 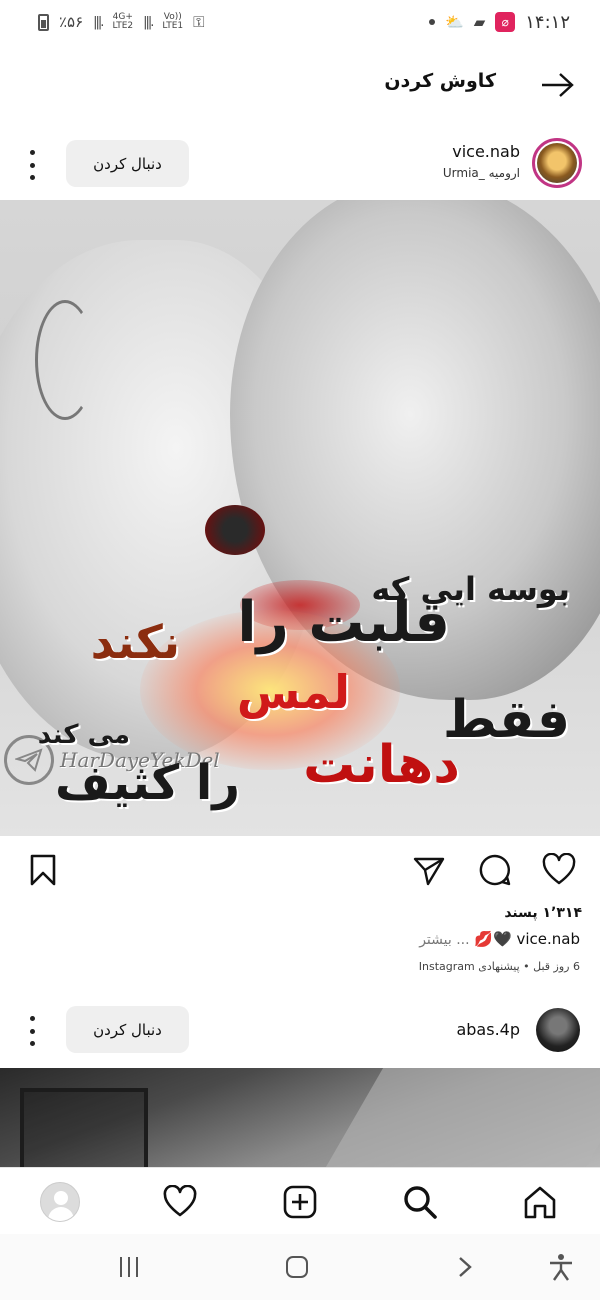 I want to click on bottom-nav, so click(x=300, y=1200).